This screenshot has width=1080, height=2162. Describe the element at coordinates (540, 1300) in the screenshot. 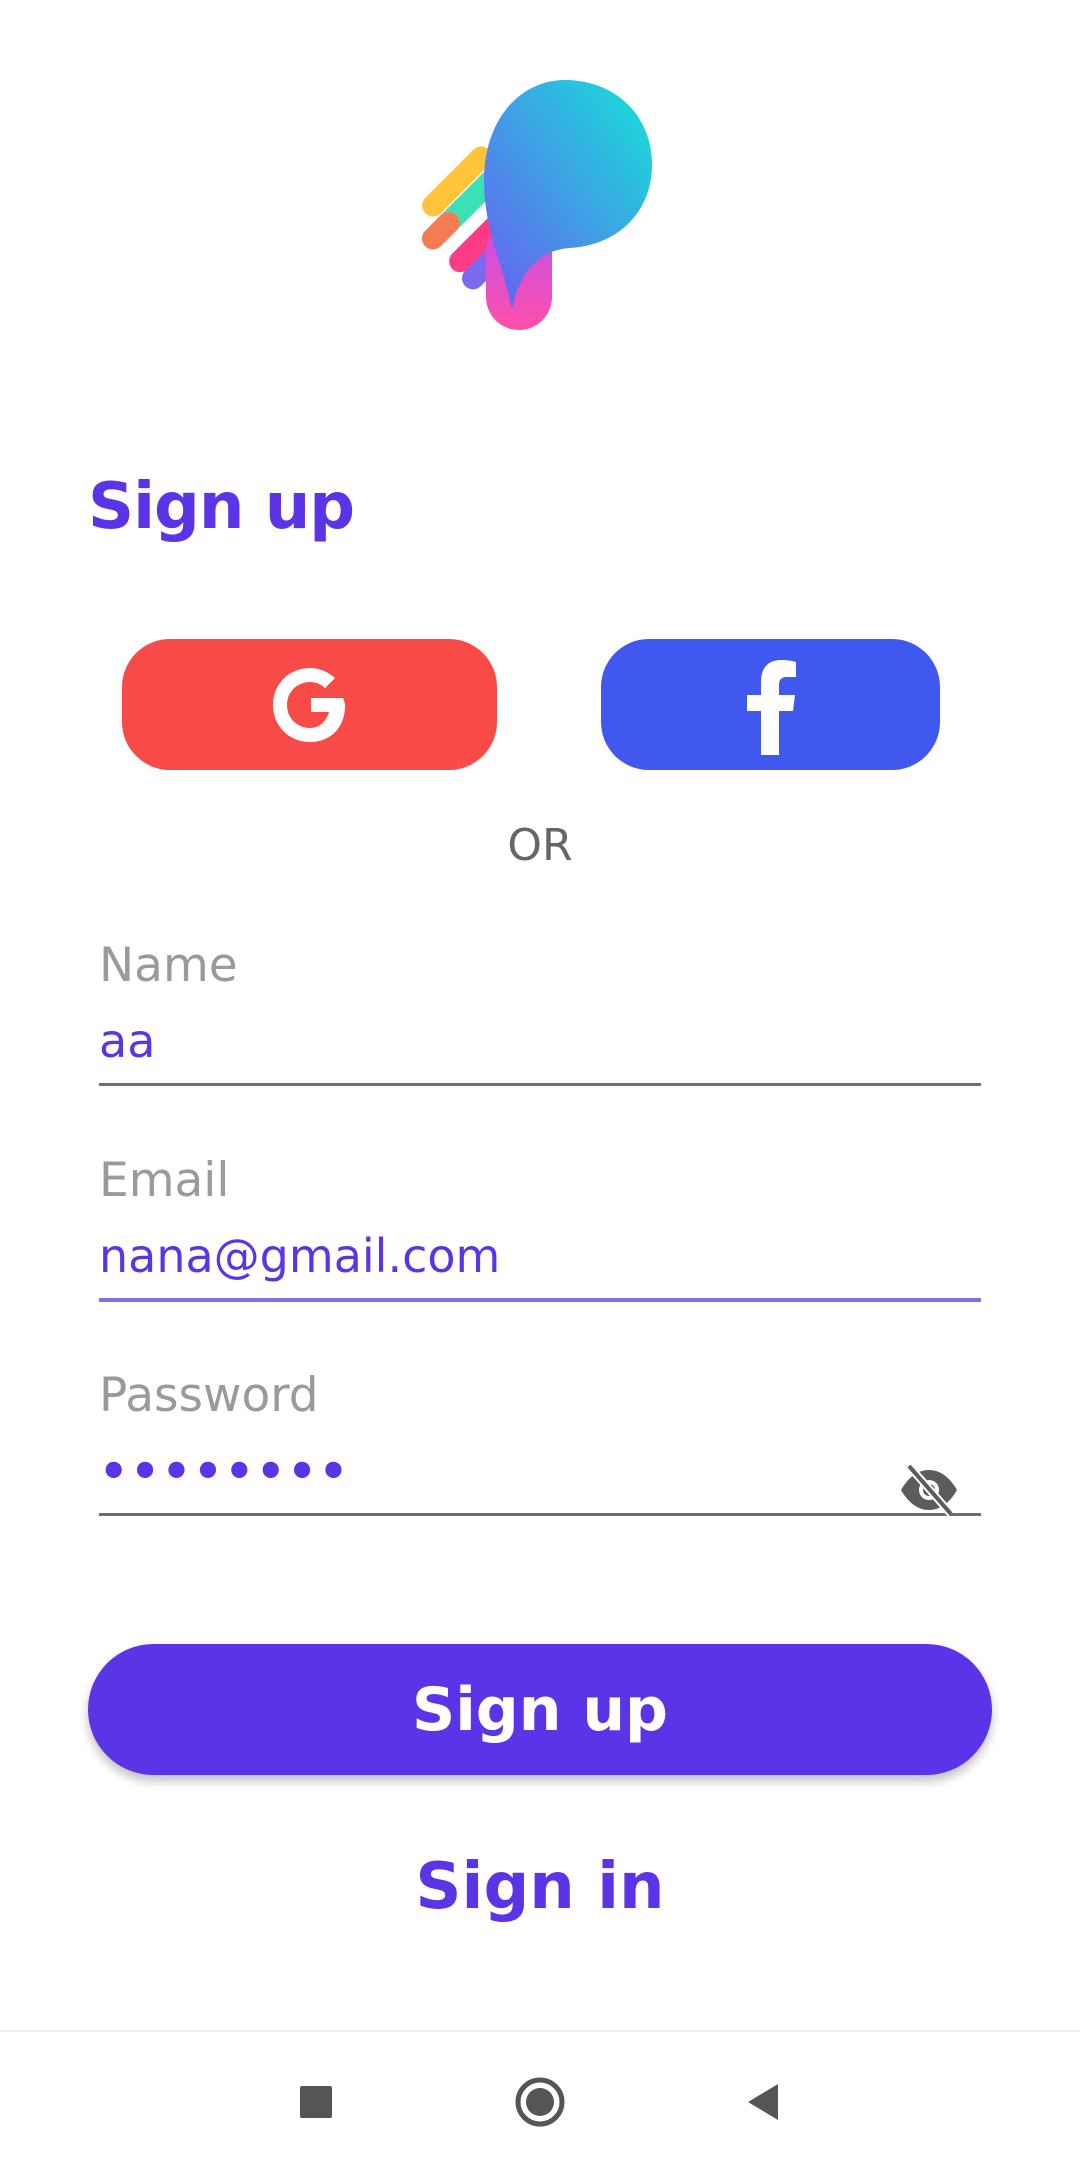

I see `email-underline` at that location.